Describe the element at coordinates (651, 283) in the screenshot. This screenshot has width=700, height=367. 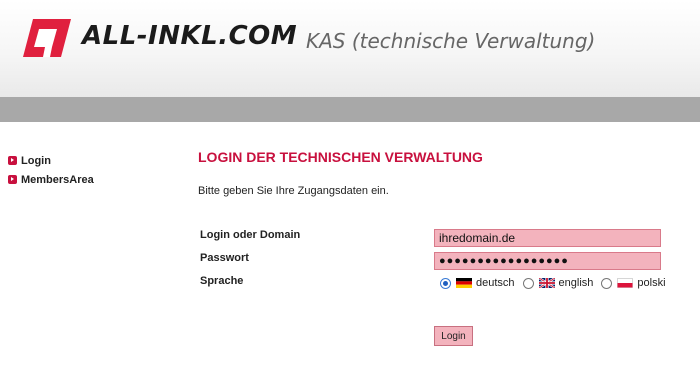
I see `language-label-polski: polski` at that location.